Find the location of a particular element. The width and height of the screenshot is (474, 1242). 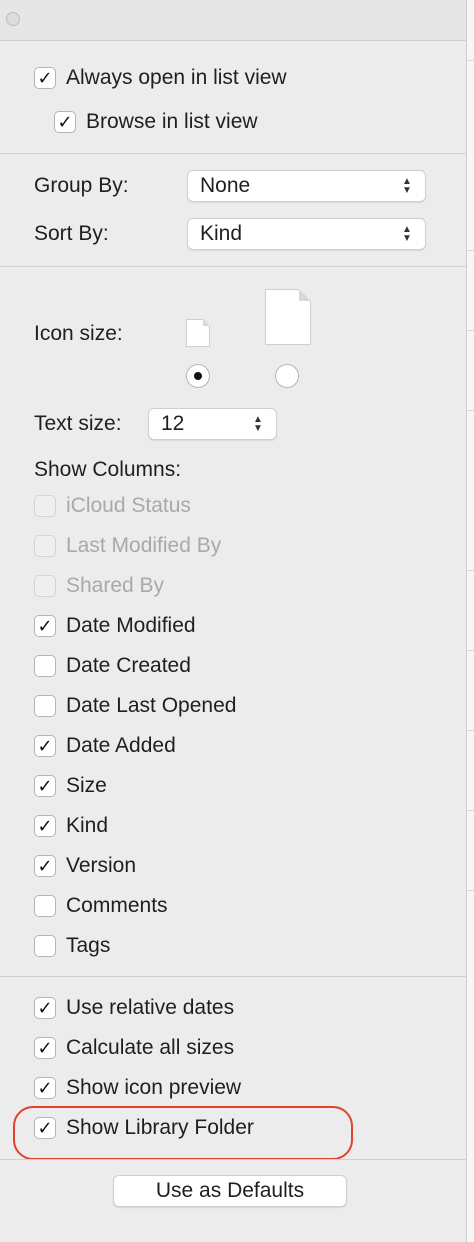

column-option: Date Created is located at coordinates (112, 666).